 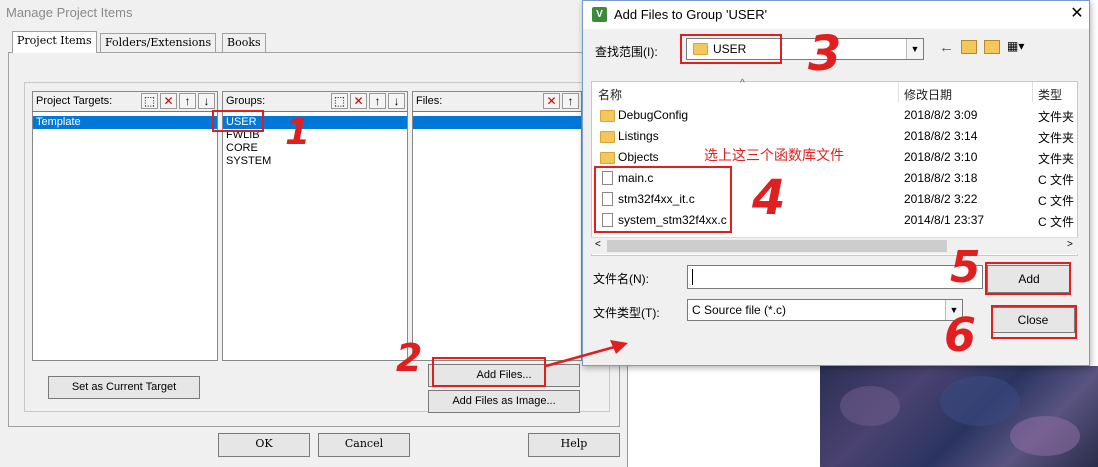 I want to click on new-target-icon: ⬚, so click(x=149, y=101).